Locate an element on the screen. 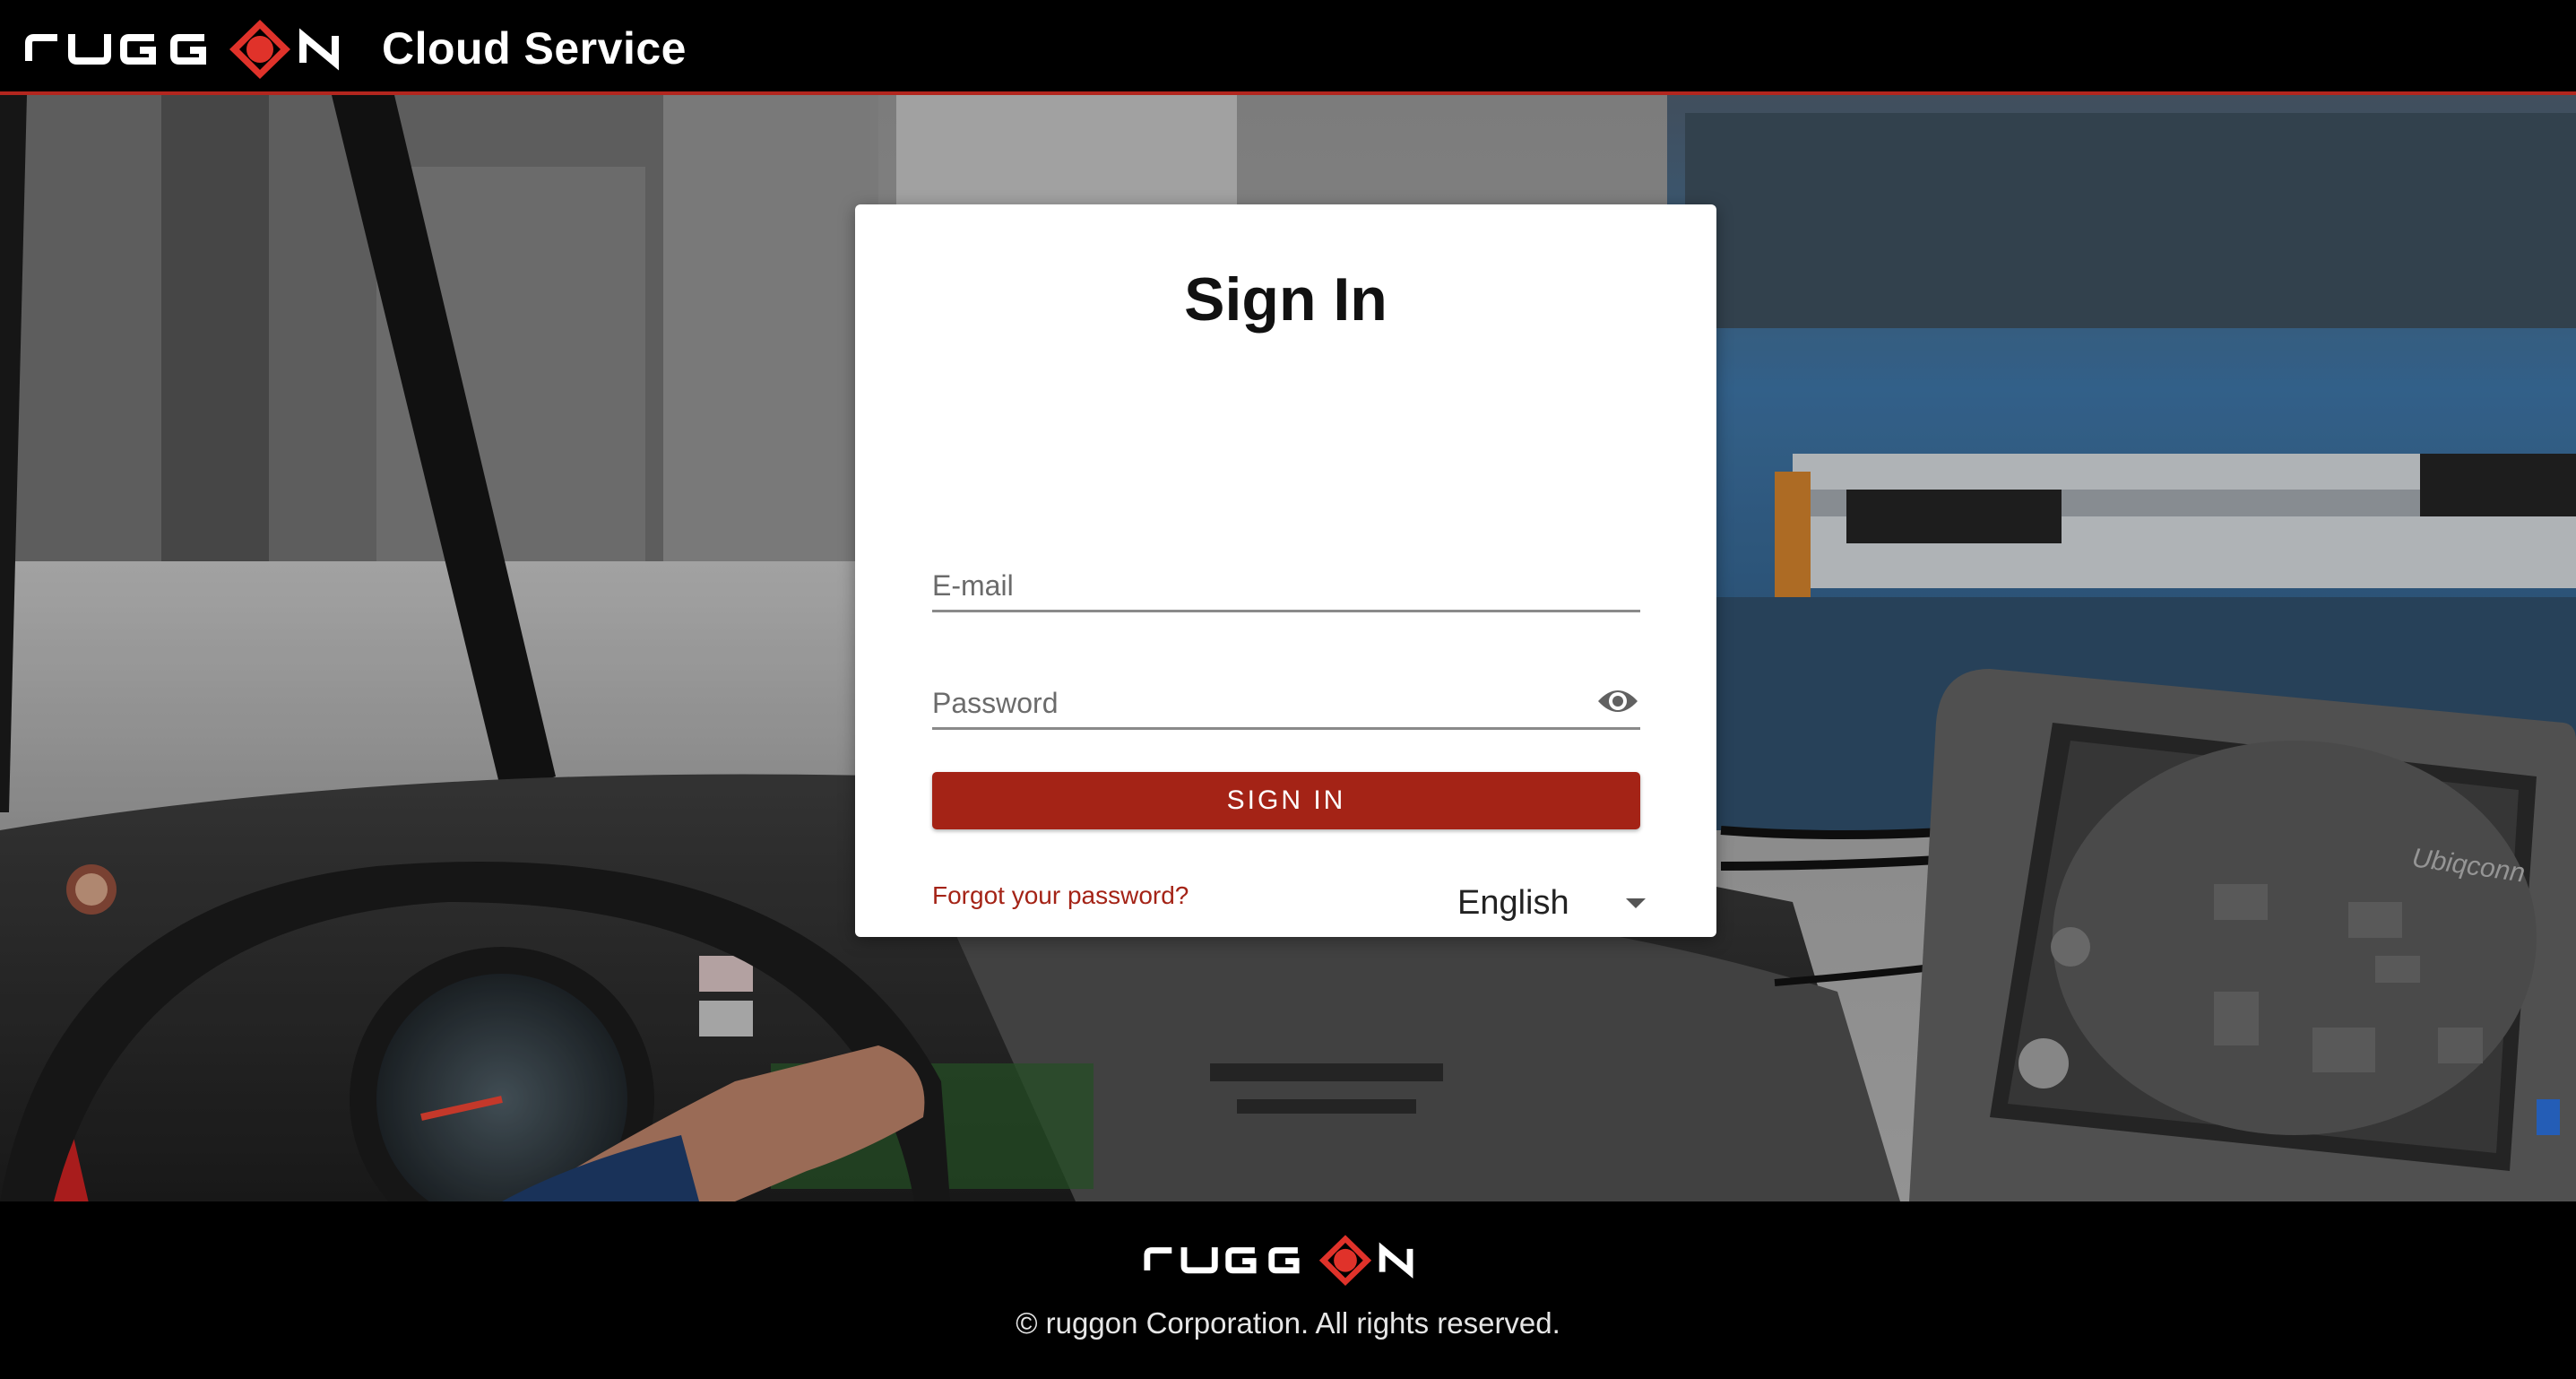 The image size is (2576, 1379). sign-in-button: SIGN IN is located at coordinates (1286, 801).